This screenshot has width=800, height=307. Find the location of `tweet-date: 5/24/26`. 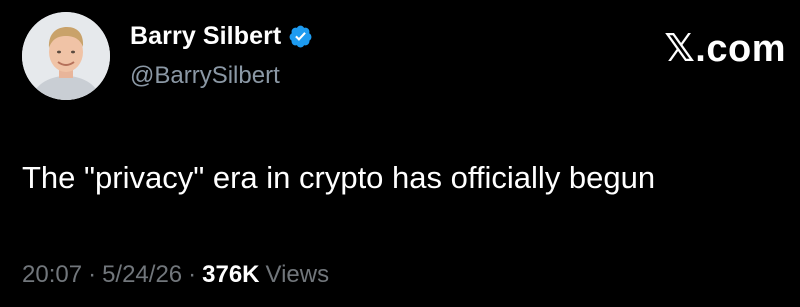

tweet-date: 5/24/26 is located at coordinates (142, 275).